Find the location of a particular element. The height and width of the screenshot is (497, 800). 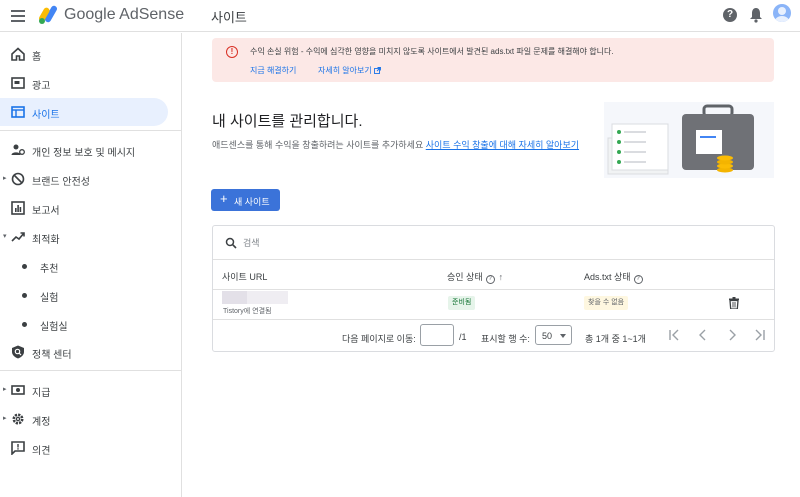

sidebar-item-label: 개인 정보 보호 및 메시지 is located at coordinates (84, 153).